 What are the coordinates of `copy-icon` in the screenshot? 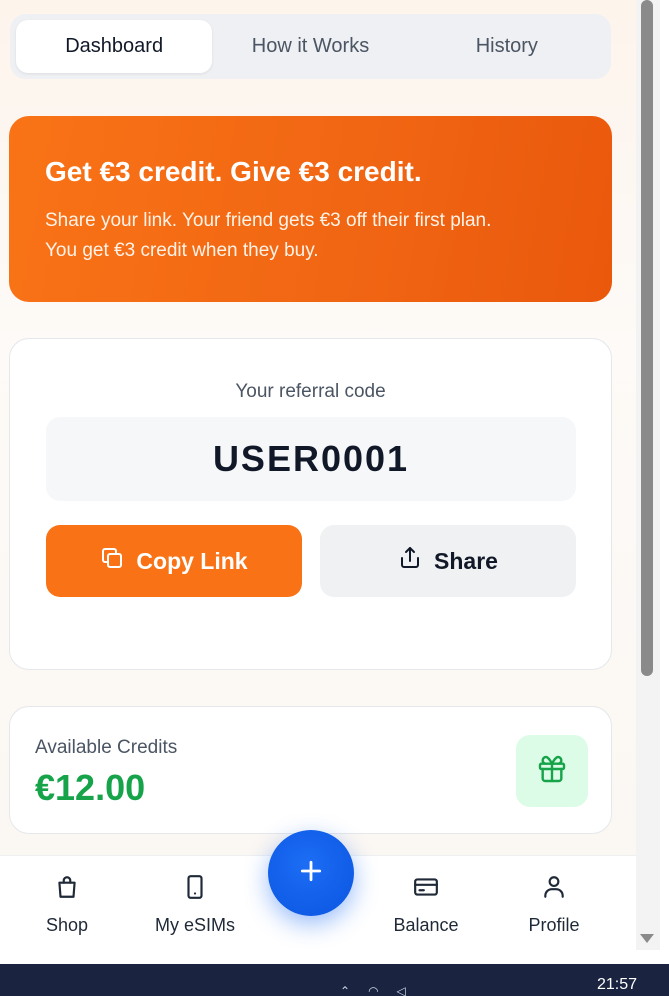 It's located at (112, 561).